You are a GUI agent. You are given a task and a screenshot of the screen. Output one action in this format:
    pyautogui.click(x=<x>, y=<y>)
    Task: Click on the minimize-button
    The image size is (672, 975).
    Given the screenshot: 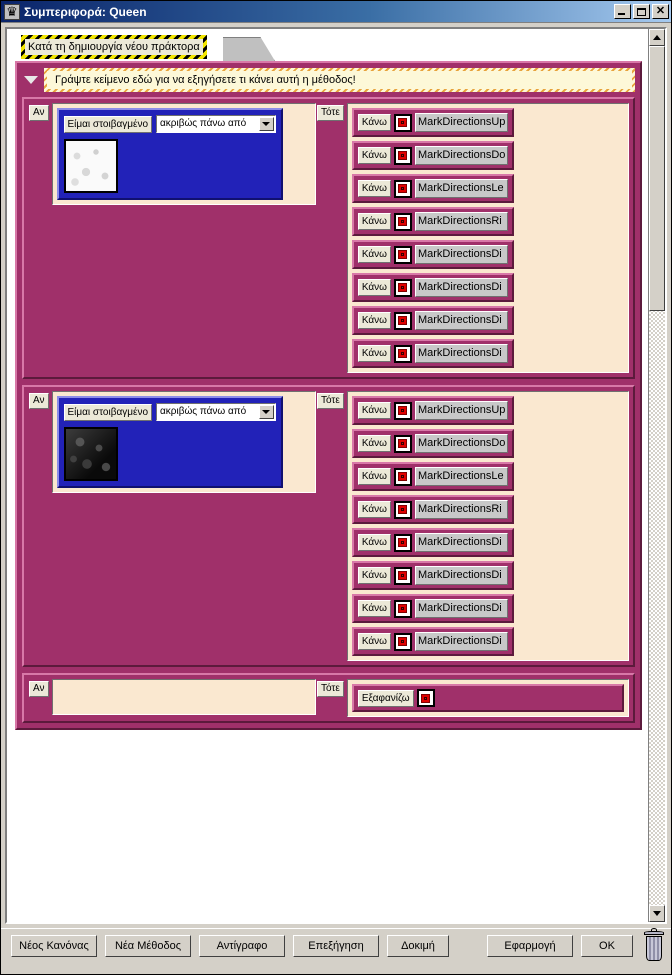 What is the action you would take?
    pyautogui.click(x=622, y=11)
    